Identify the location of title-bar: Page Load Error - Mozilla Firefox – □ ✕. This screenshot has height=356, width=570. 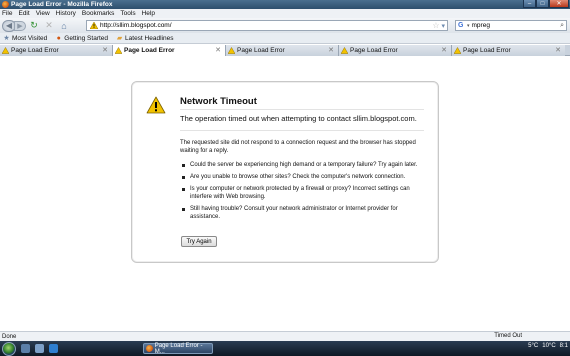
(285, 4).